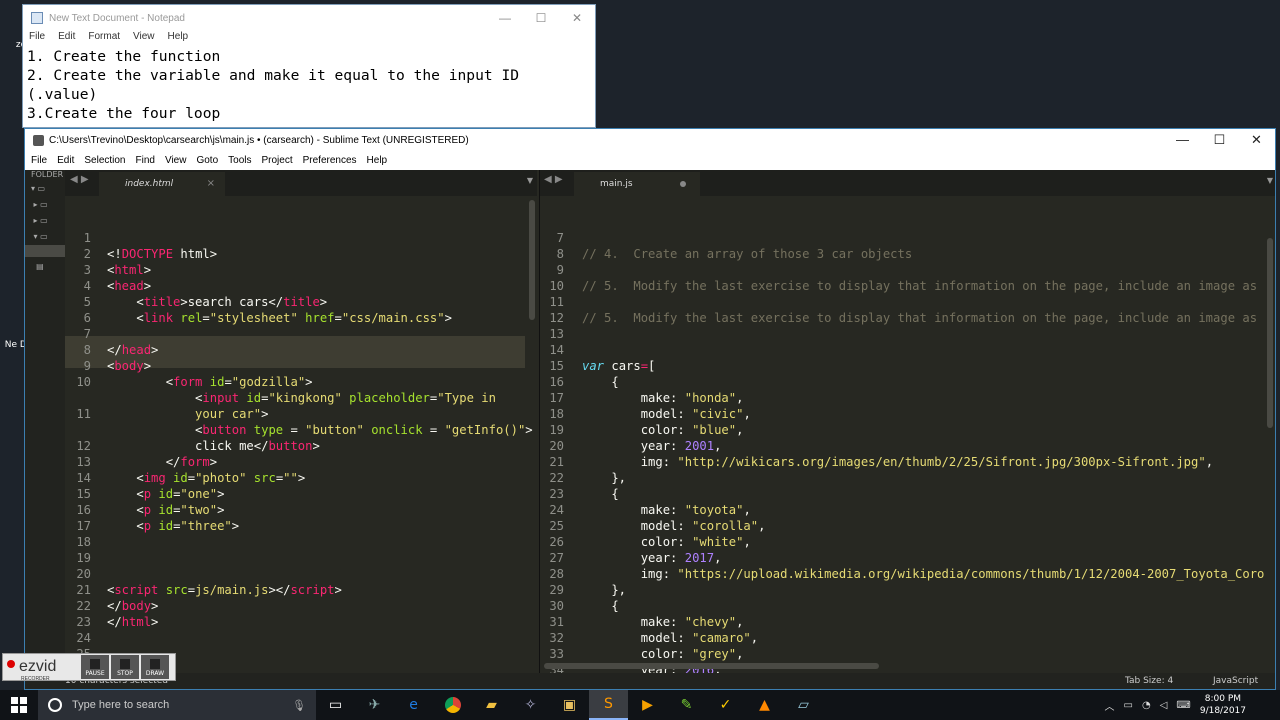 Image resolution: width=1280 pixels, height=720 pixels. Describe the element at coordinates (452, 705) in the screenshot. I see `chrome-icon` at that location.